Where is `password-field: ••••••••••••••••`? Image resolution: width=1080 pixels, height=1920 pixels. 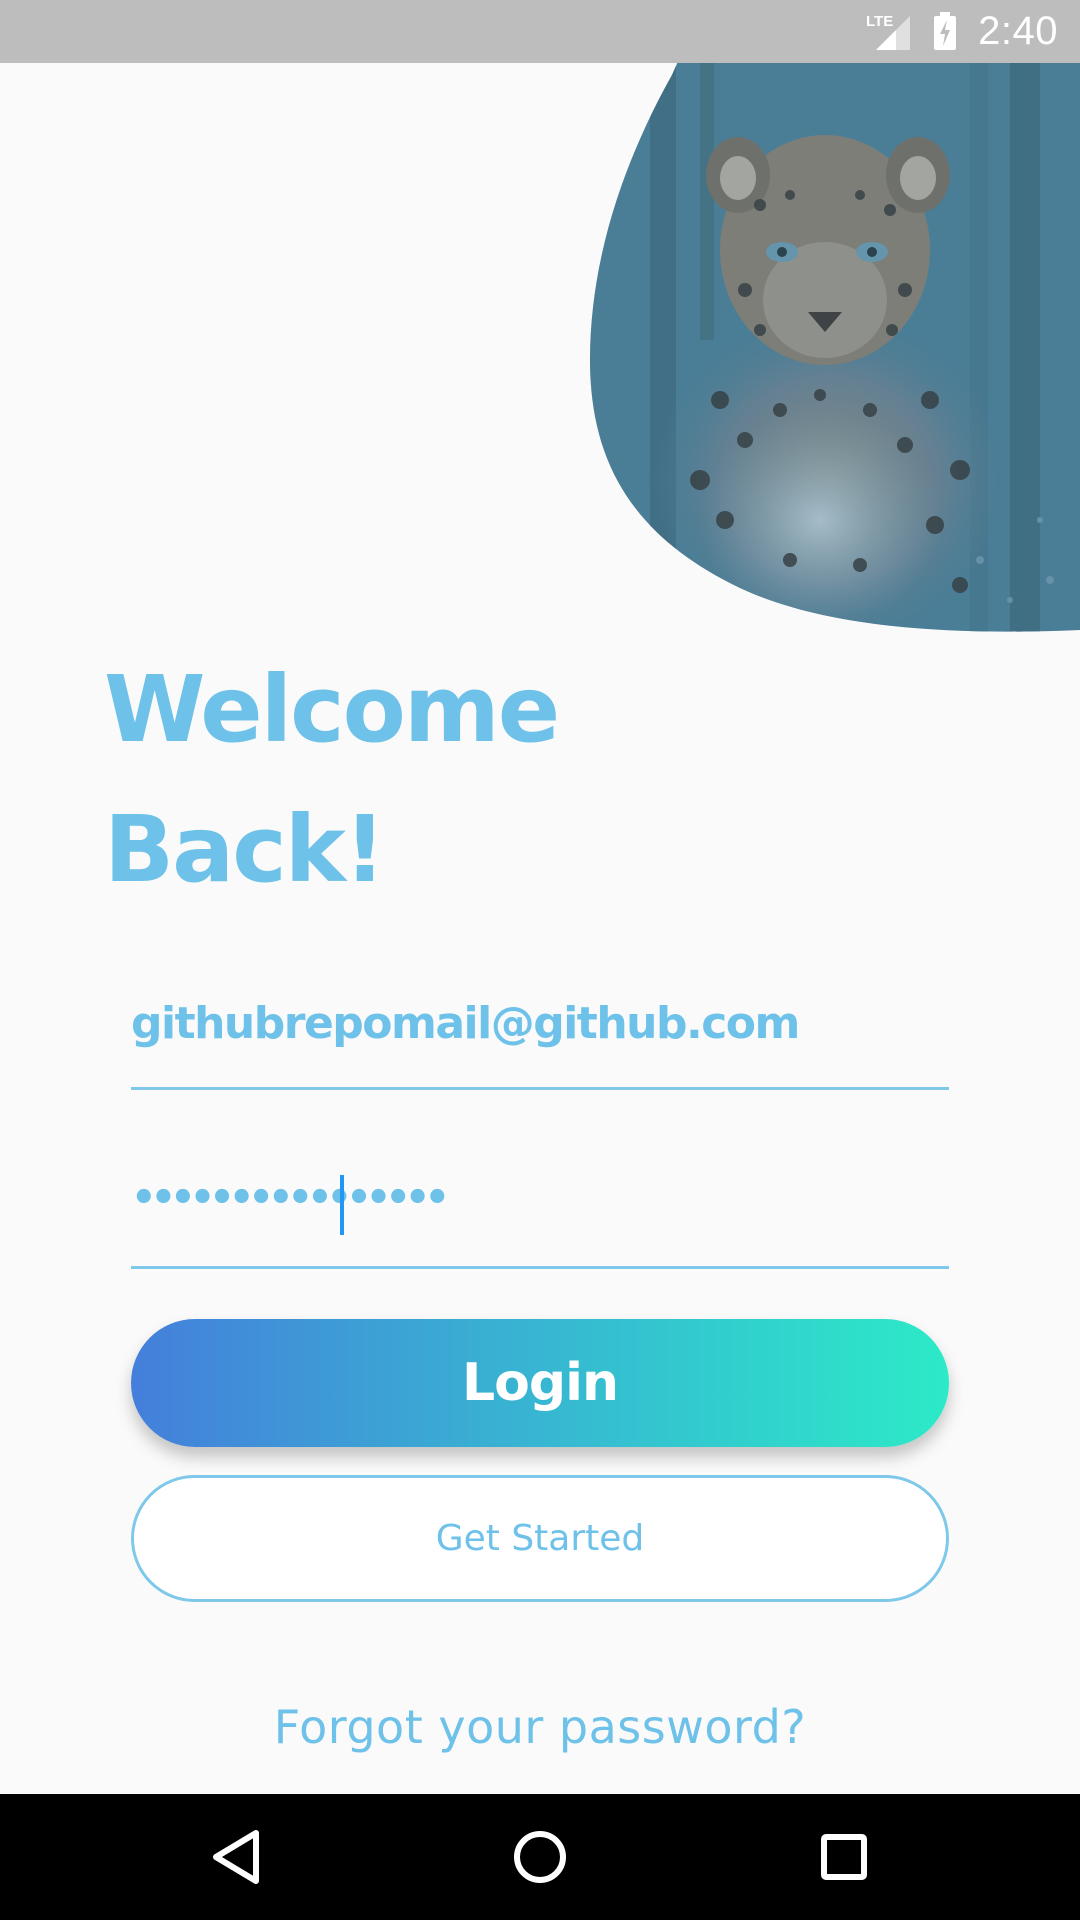
password-field: •••••••••••••••• is located at coordinates (540, 1217).